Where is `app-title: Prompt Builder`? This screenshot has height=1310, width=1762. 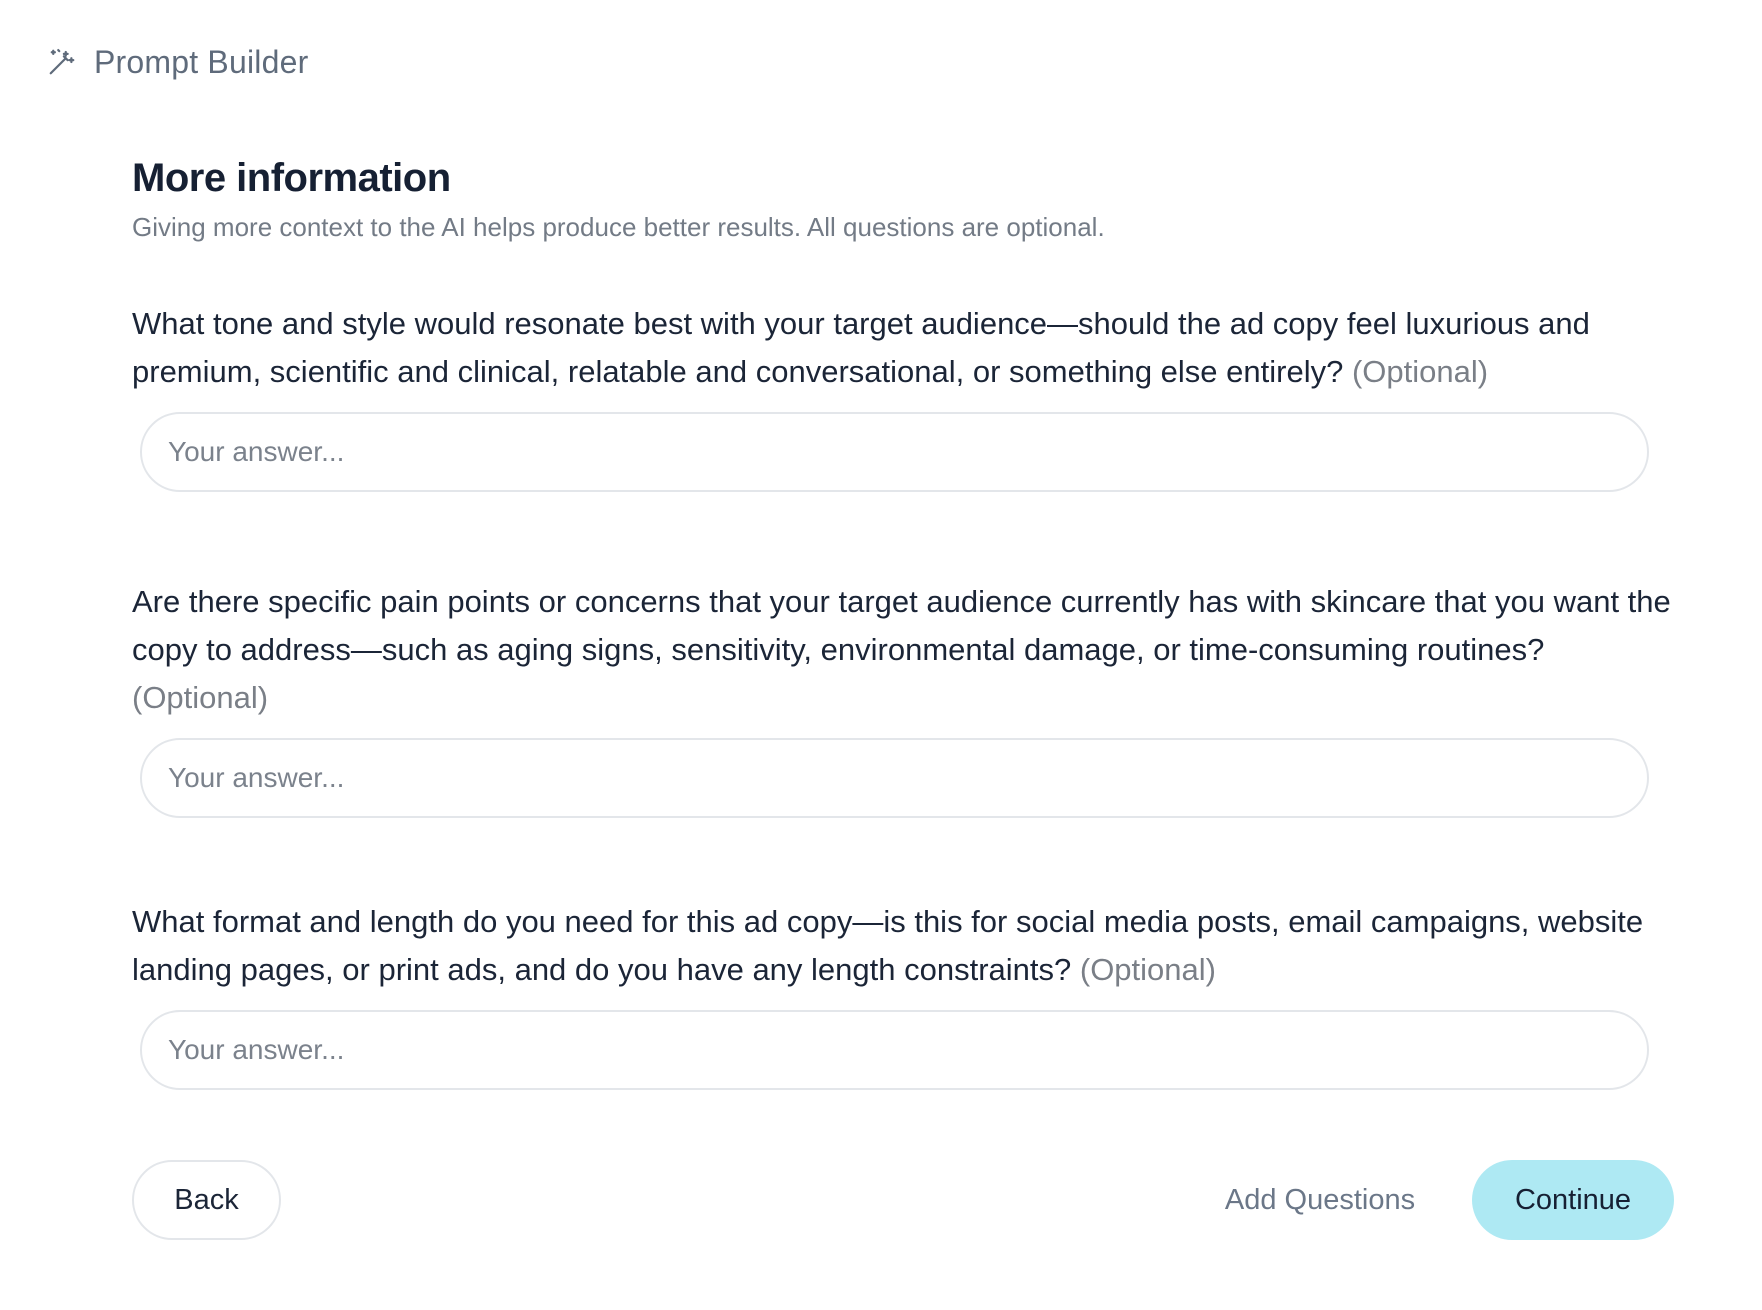
app-title: Prompt Builder is located at coordinates (201, 61).